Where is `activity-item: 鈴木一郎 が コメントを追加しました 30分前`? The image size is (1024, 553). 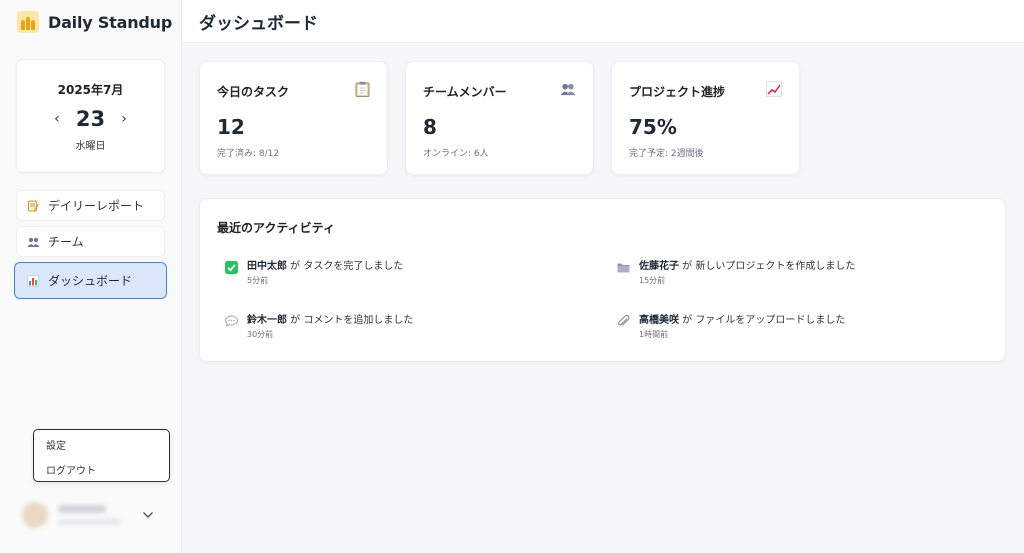
activity-item: 鈴木一郎 が コメントを追加しました 30分前 is located at coordinates (404, 325).